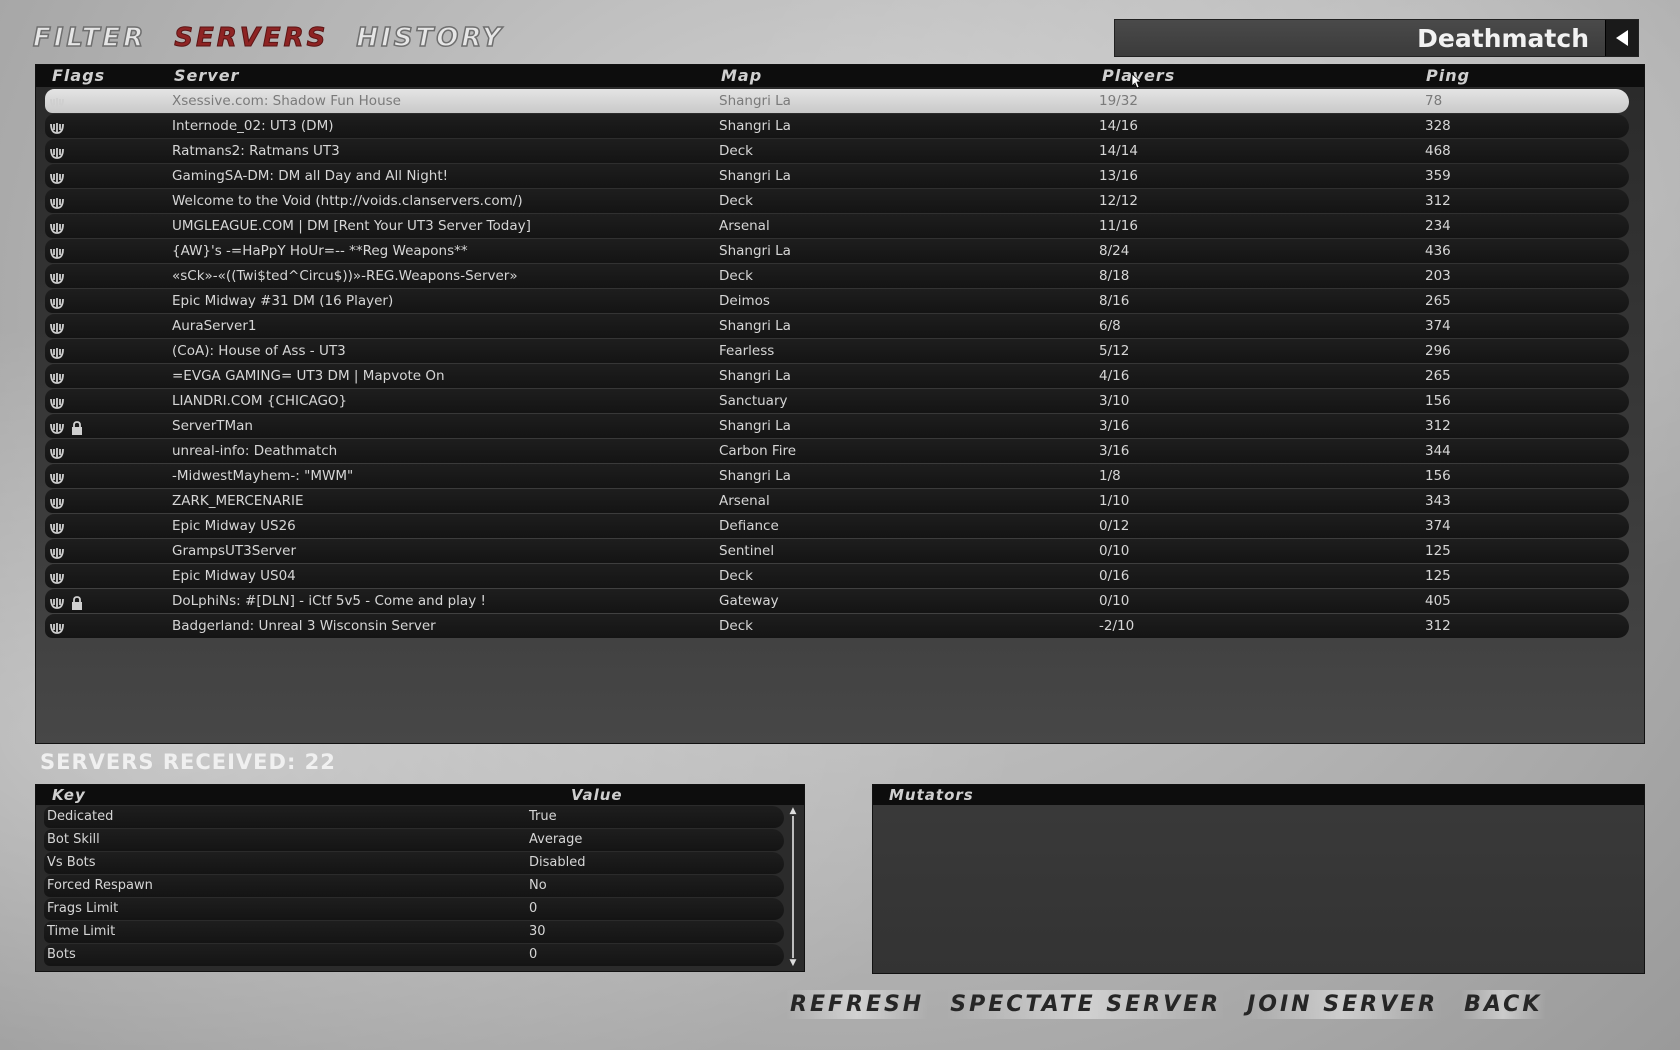 Image resolution: width=1680 pixels, height=1050 pixels. Describe the element at coordinates (837, 351) in the screenshot. I see `server-row: (CoA): House of Ass - UT3 Fearless 5/12 296` at that location.